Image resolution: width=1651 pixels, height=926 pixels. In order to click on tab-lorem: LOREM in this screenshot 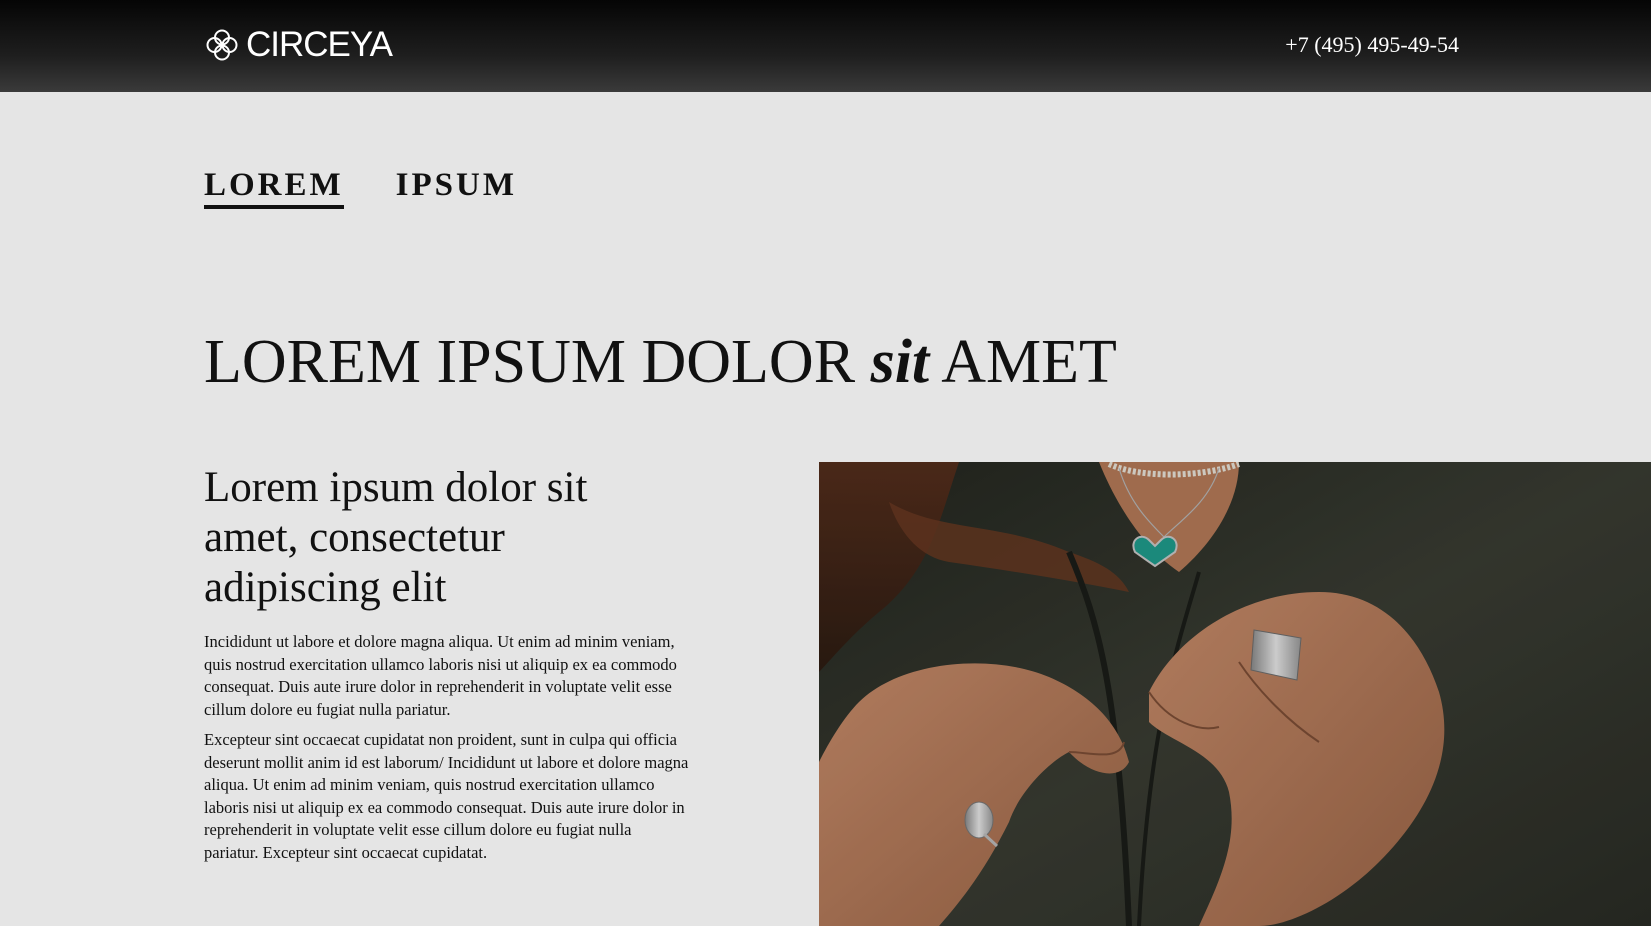, I will do `click(274, 188)`.